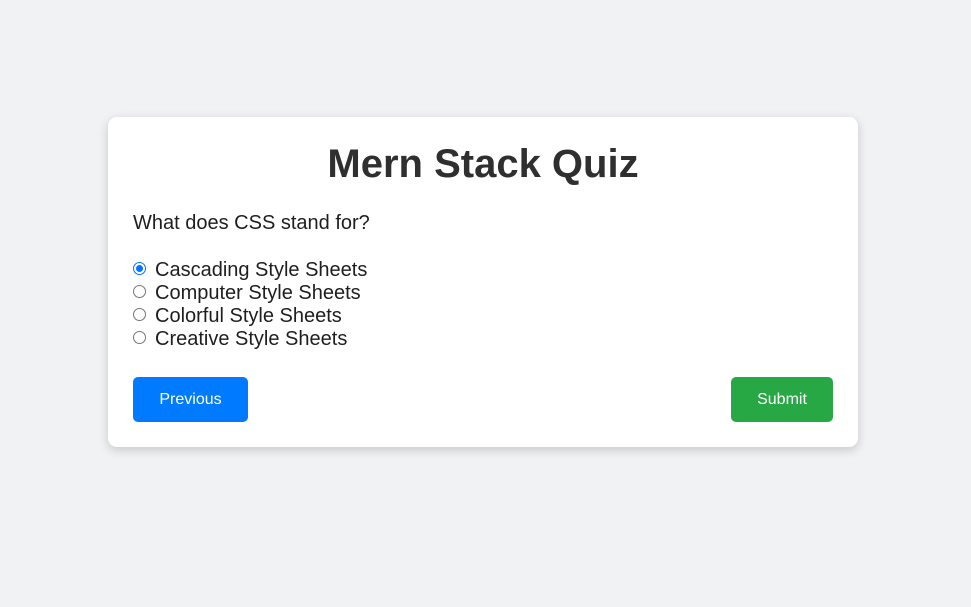 The height and width of the screenshot is (607, 971). What do you see at coordinates (139, 268) in the screenshot?
I see `radio-button-cascading` at bounding box center [139, 268].